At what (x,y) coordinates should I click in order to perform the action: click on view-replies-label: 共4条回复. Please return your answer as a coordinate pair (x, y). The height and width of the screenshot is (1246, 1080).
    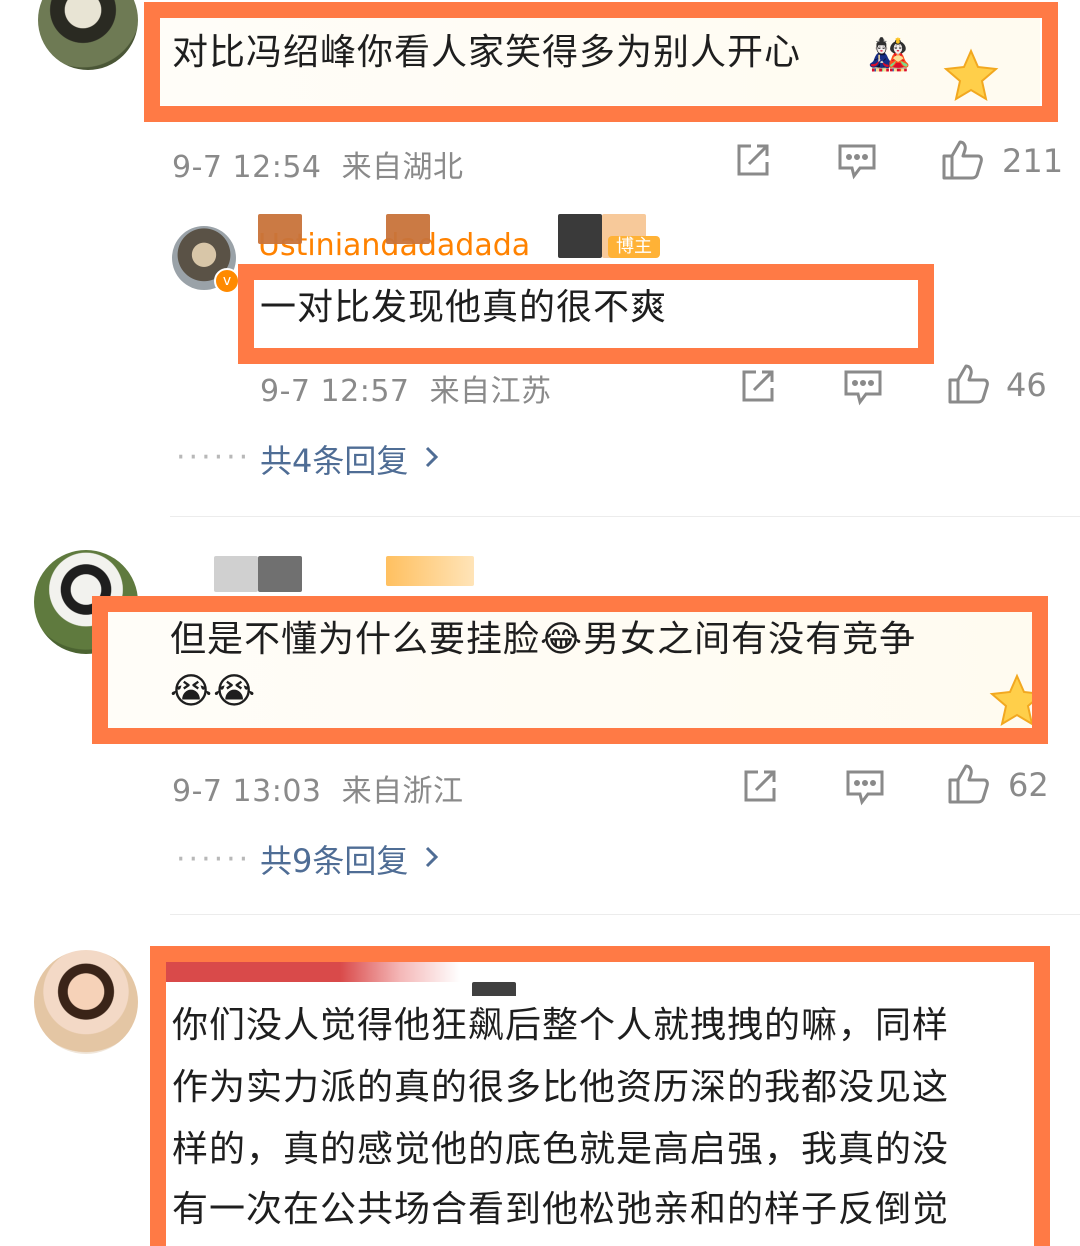
    Looking at the image, I should click on (334, 461).